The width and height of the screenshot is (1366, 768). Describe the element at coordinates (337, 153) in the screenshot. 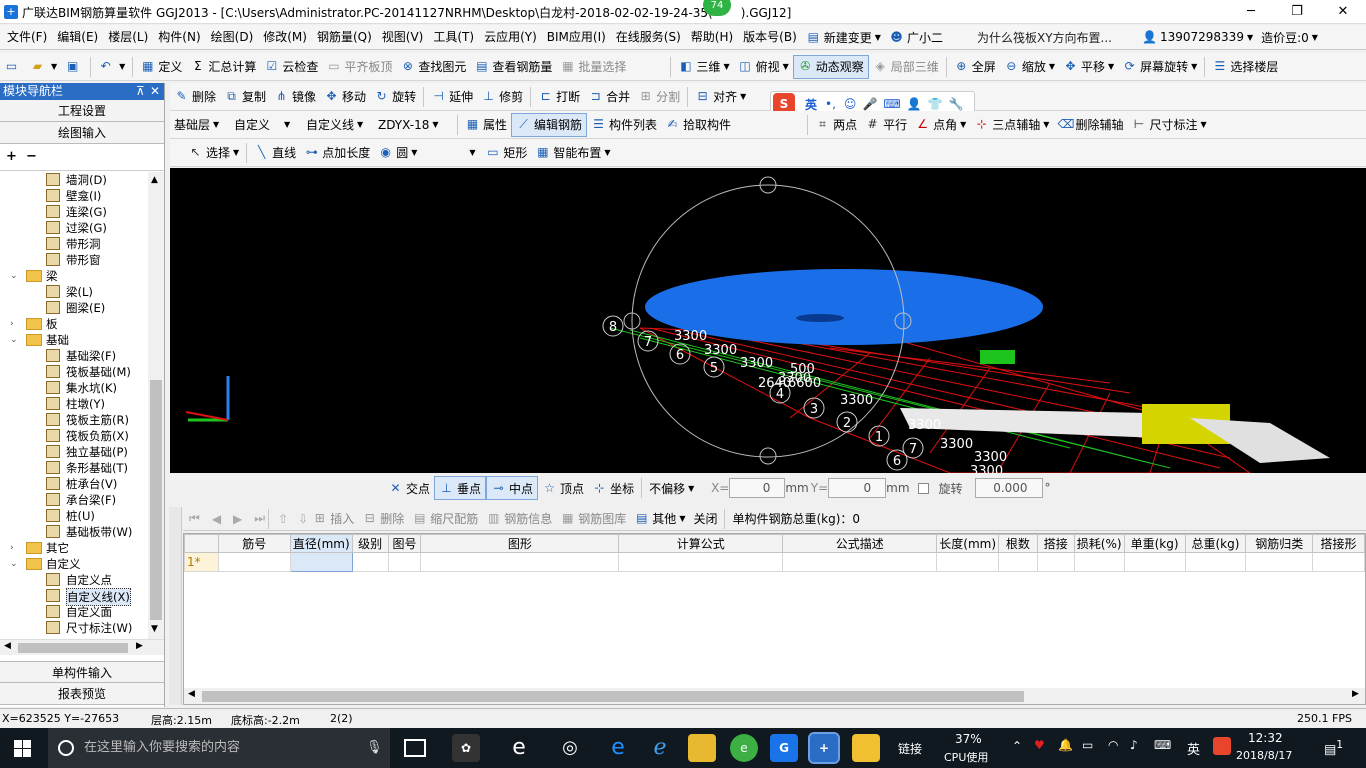

I see `point-length-button: ⊶ 点加长度` at that location.